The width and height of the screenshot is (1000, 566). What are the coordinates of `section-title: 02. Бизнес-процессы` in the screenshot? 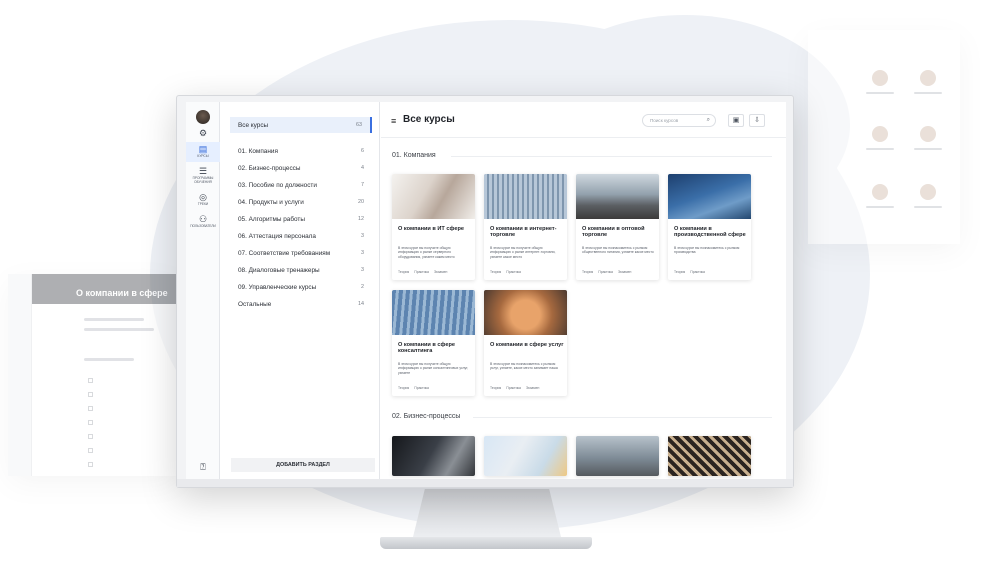 It's located at (426, 416).